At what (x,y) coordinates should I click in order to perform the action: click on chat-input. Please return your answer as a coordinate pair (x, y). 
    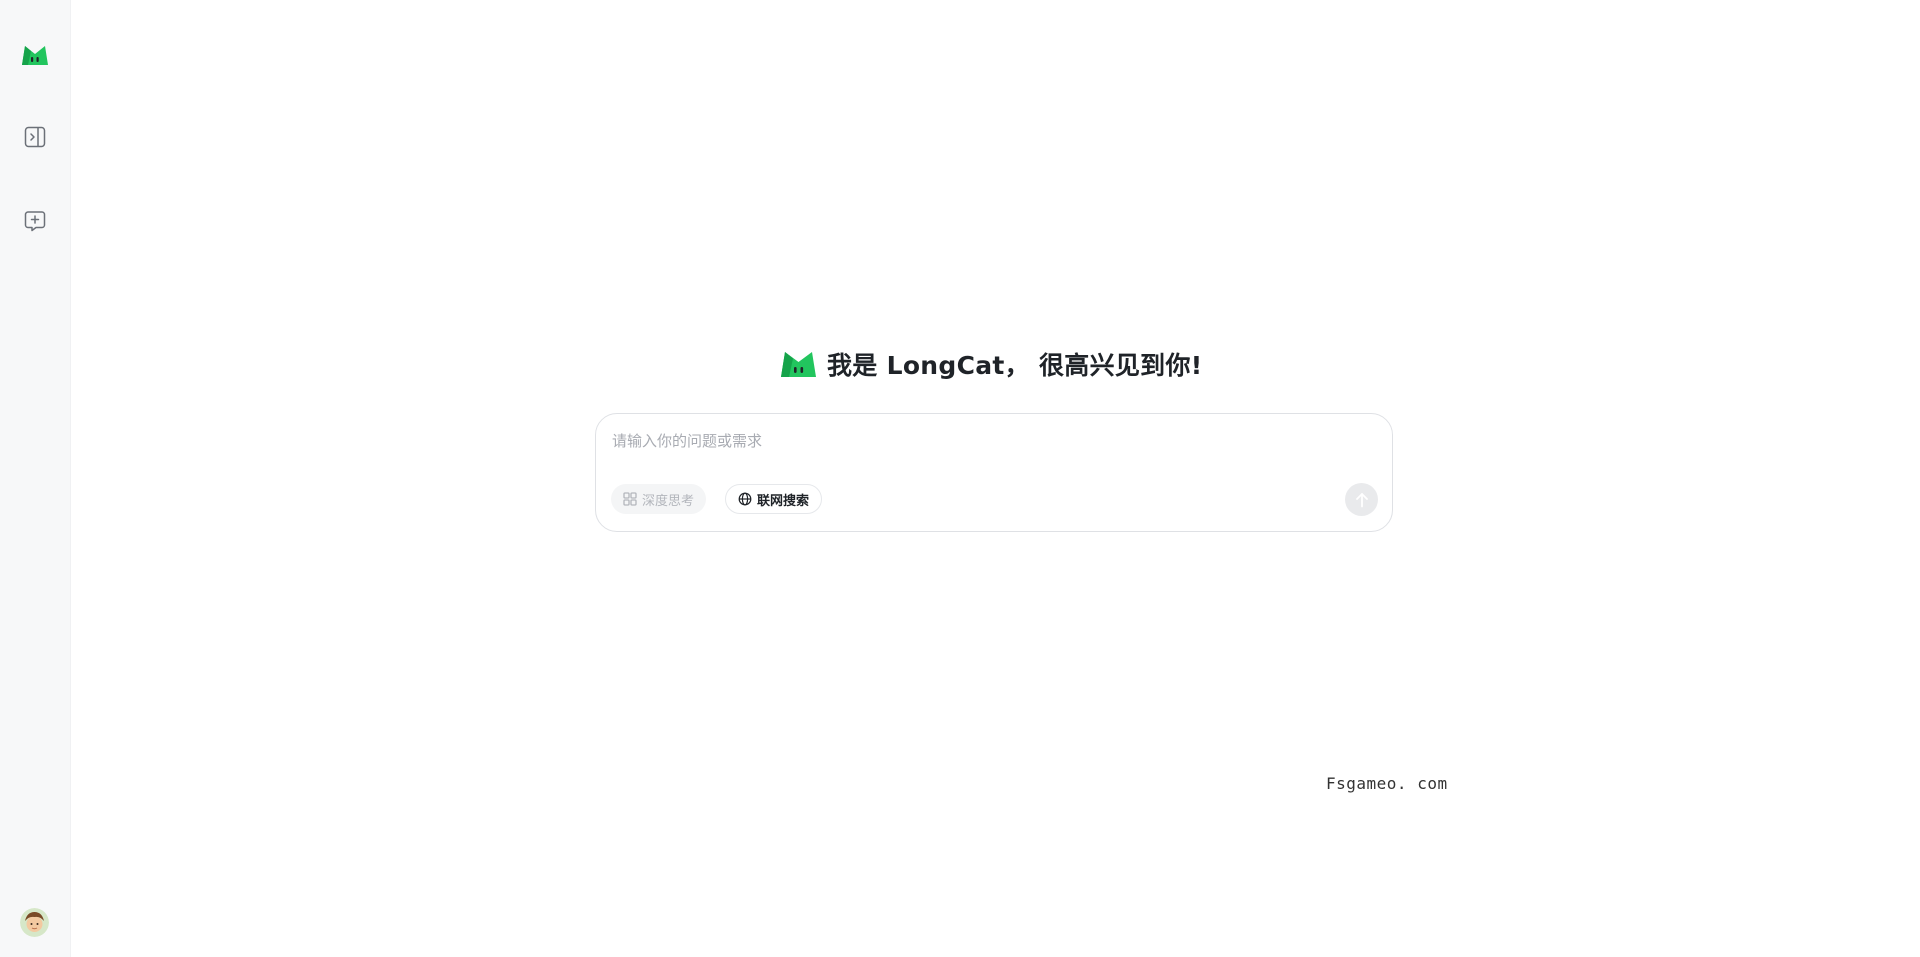
    Looking at the image, I should click on (992, 441).